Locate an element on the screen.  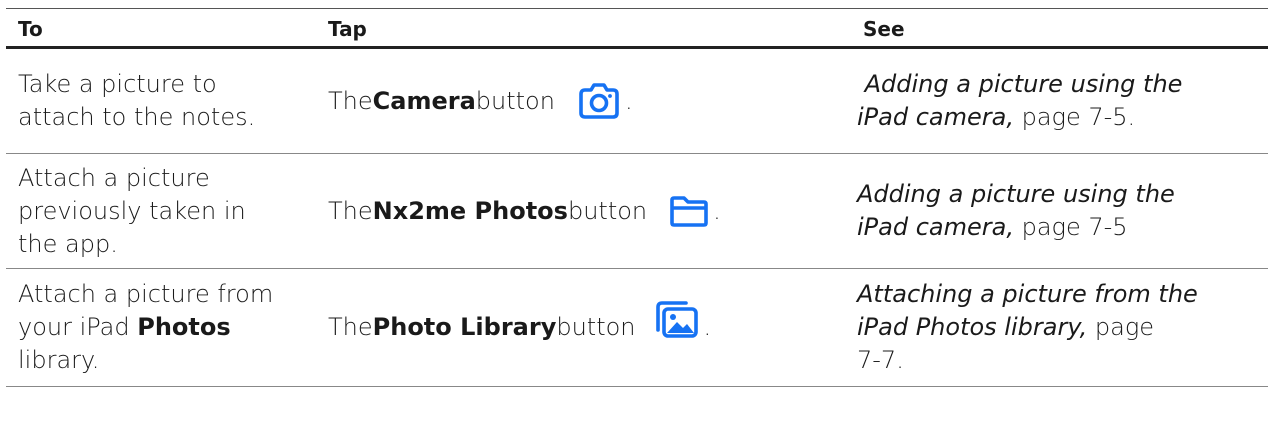
to-text-line: the app. is located at coordinates (68, 243).